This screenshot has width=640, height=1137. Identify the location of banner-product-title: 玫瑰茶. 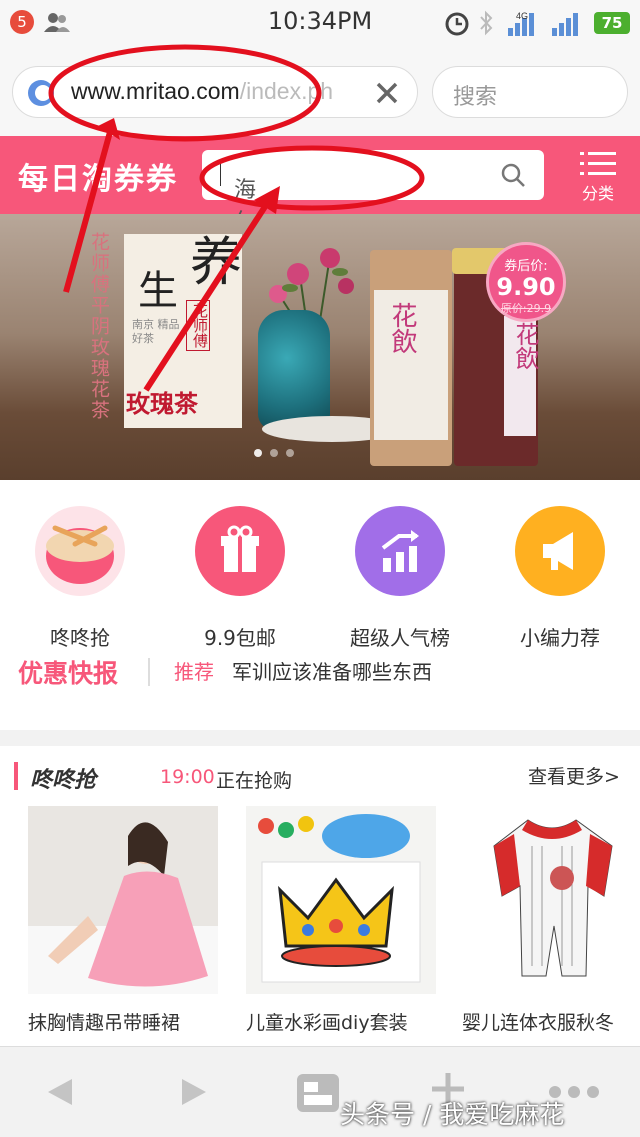
(162, 403).